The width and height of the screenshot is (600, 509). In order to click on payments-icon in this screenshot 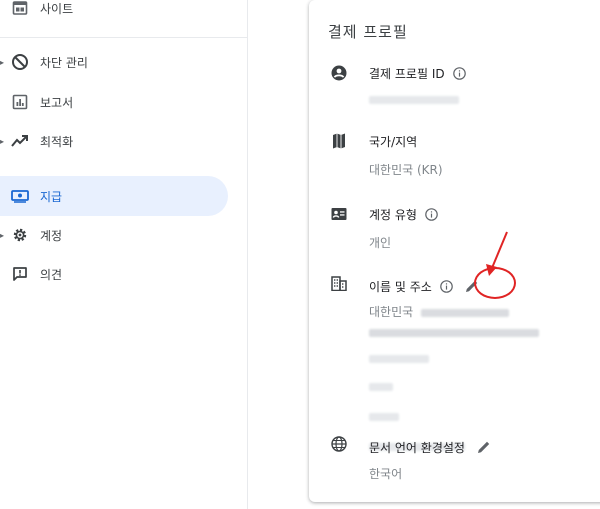, I will do `click(20, 196)`.